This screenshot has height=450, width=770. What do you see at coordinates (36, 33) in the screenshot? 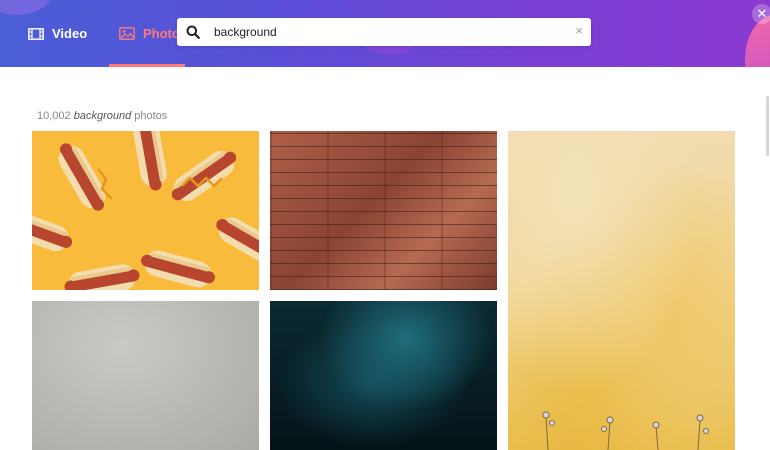
I see `film-icon` at bounding box center [36, 33].